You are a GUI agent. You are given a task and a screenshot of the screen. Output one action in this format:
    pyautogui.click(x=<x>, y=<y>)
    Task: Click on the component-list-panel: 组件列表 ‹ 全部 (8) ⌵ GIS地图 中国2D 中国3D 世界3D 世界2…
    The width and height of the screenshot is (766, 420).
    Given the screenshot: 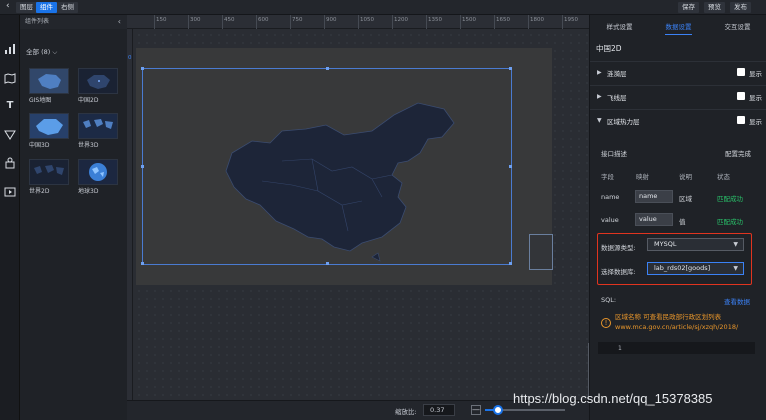 What is the action you would take?
    pyautogui.click(x=73, y=217)
    